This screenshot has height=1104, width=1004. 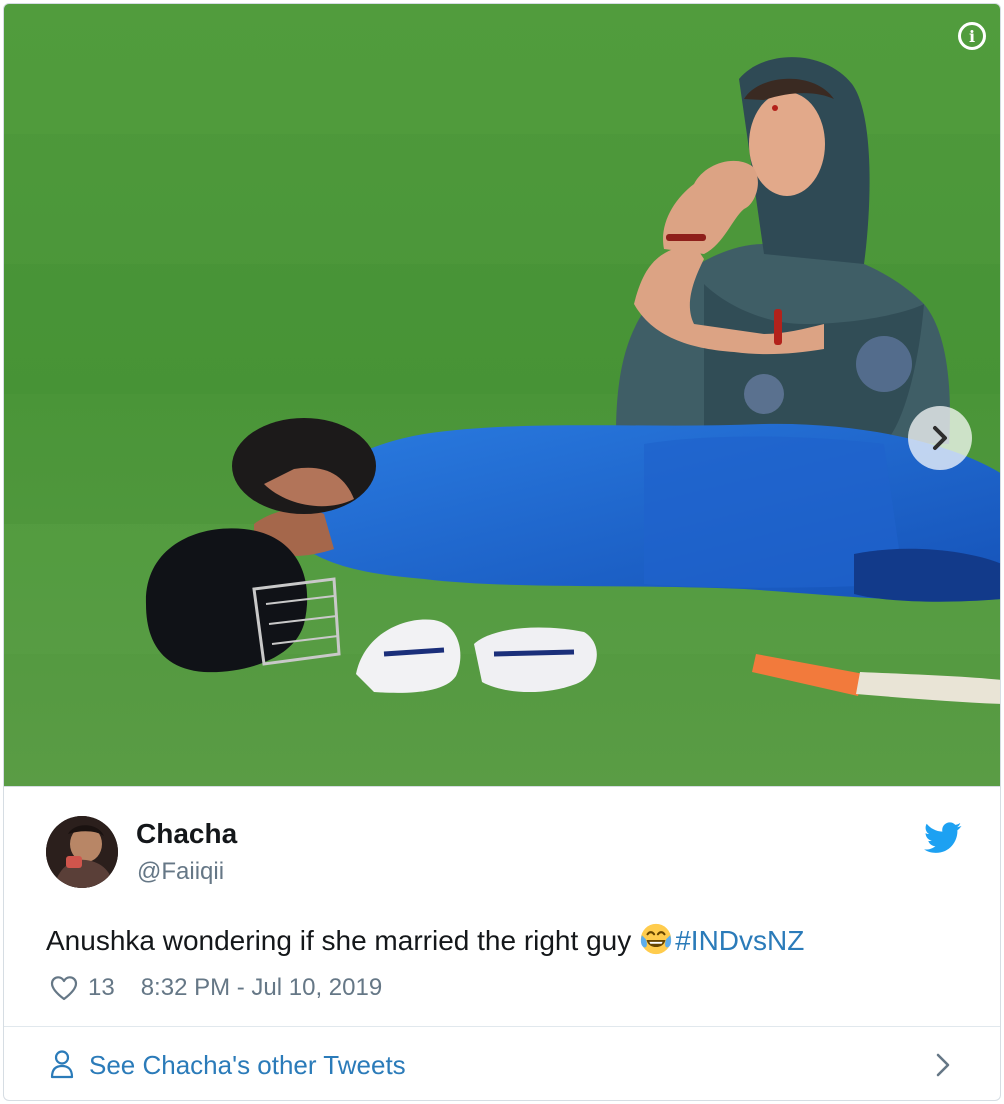 What do you see at coordinates (180, 872) in the screenshot?
I see `author-handle: @Faiiqii` at bounding box center [180, 872].